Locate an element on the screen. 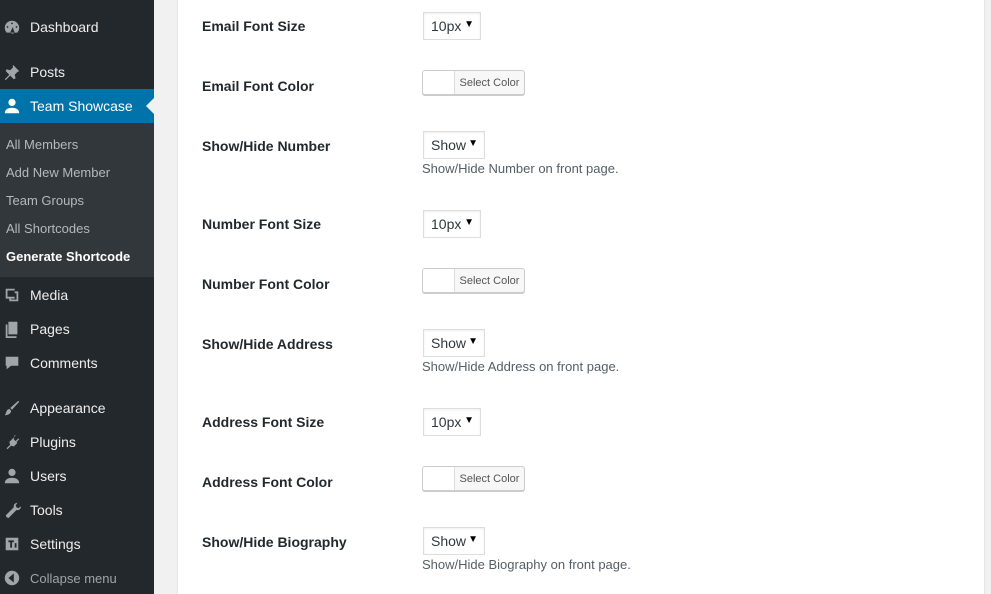 The image size is (991, 594). number-color-picker-button: Select Color is located at coordinates (473, 280).